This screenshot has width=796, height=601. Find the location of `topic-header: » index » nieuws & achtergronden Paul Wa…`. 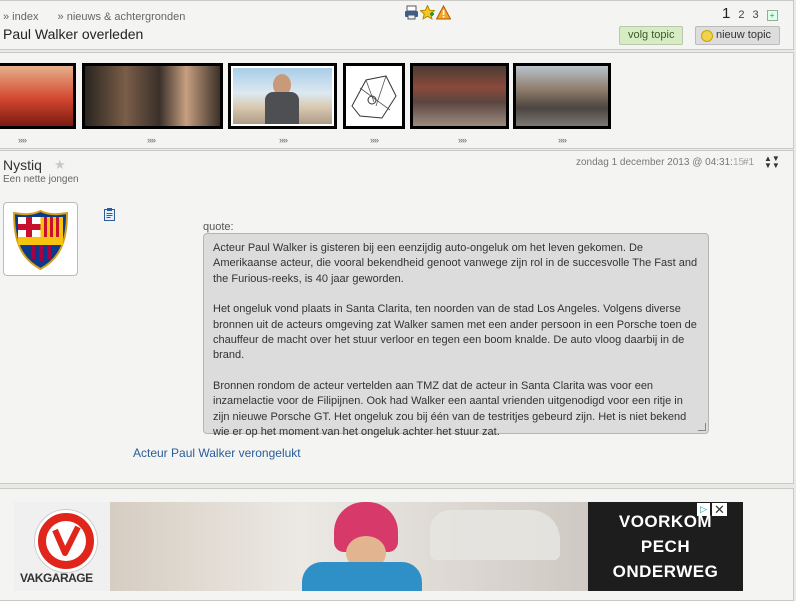

topic-header: » index » nieuws & achtergronden Paul Wa… is located at coordinates (397, 25).